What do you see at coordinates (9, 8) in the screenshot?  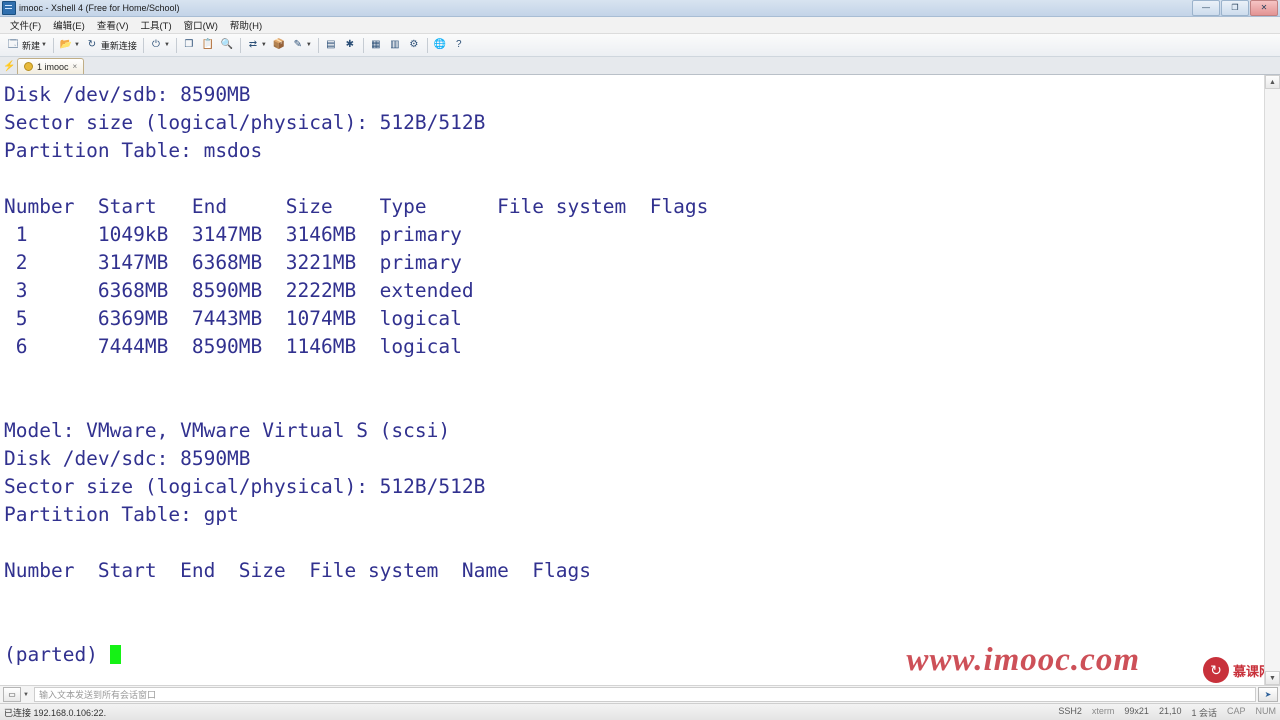 I see `app-icon` at bounding box center [9, 8].